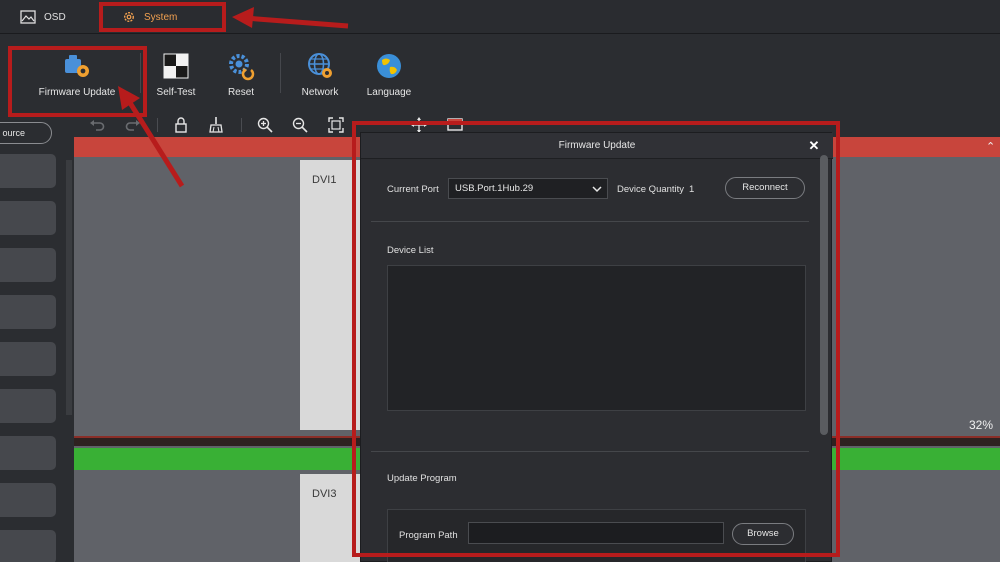  Describe the element at coordinates (233, 97) in the screenshot. I see `annotation-arrows` at that location.